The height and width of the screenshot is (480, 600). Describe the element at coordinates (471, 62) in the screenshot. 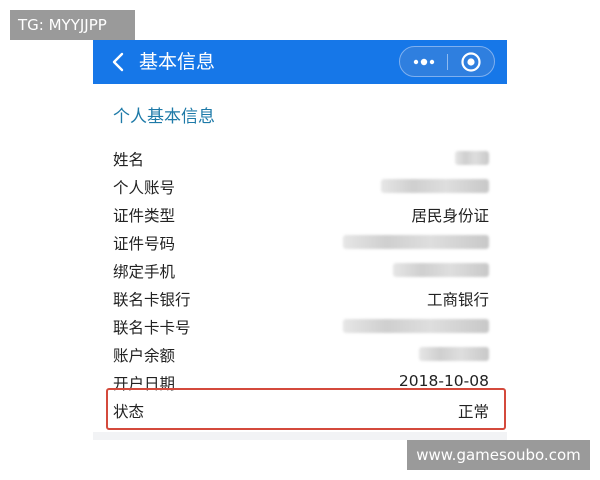

I see `record-circle-icon` at that location.